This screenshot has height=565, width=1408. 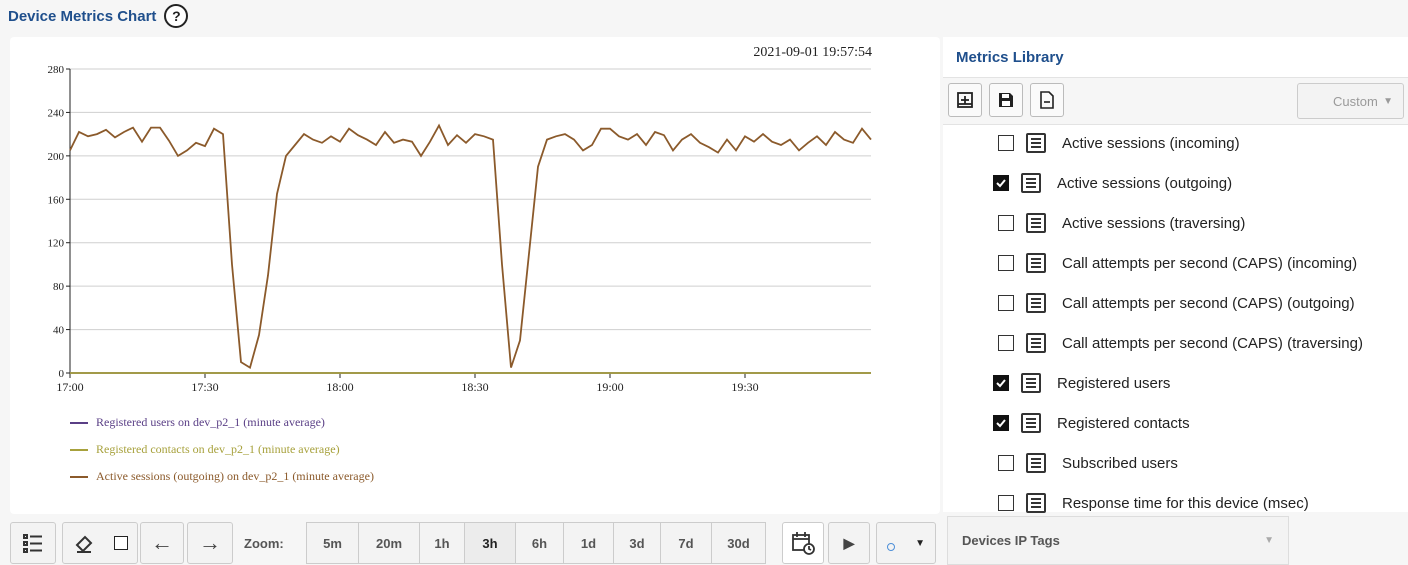 What do you see at coordinates (539, 543) in the screenshot?
I see `zoom-button-6h: 6h` at bounding box center [539, 543].